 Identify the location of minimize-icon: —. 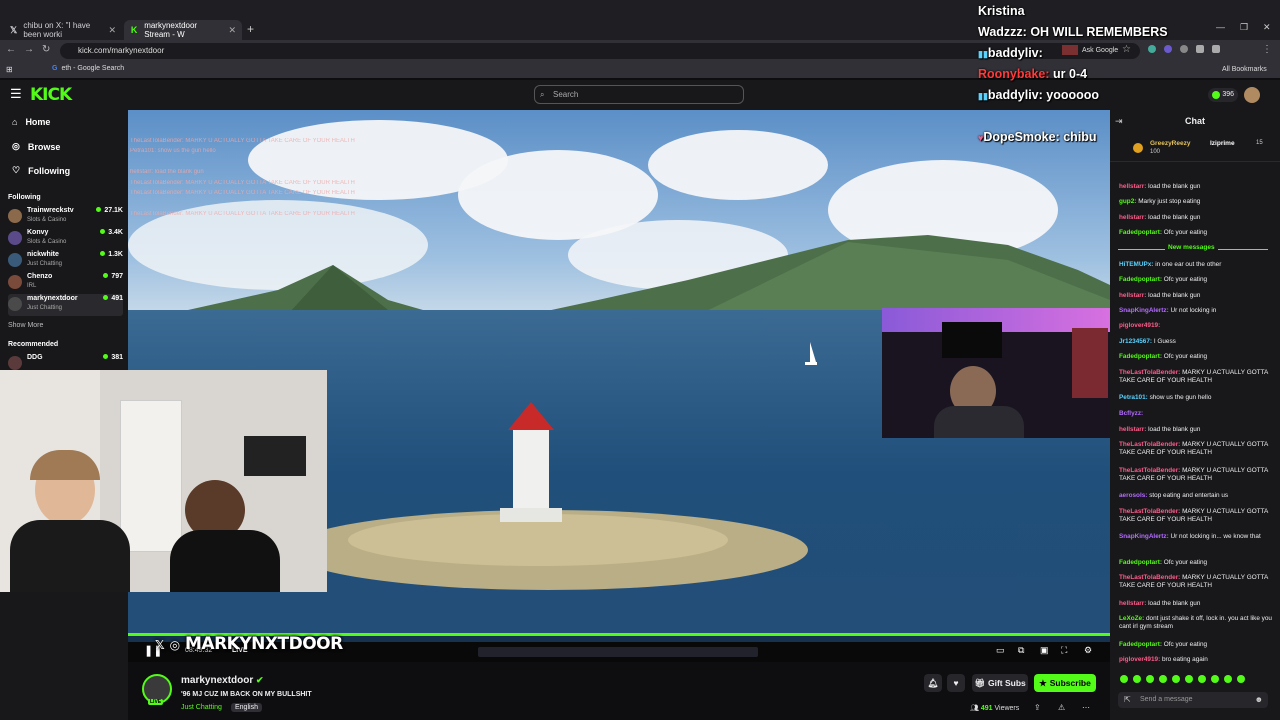
(1220, 27).